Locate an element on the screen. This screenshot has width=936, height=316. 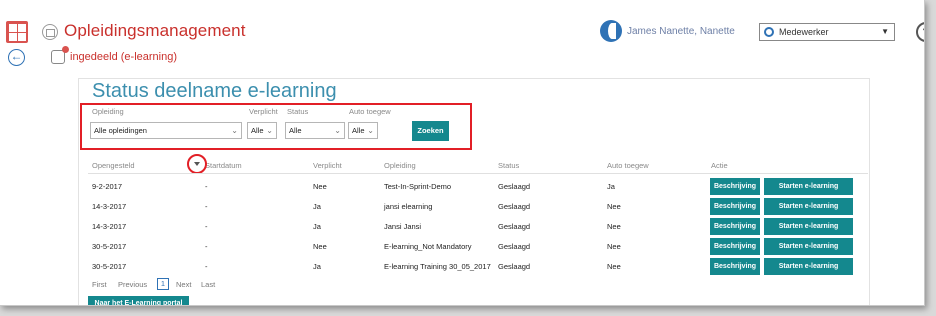
search-button: Zoeken is located at coordinates (430, 131).